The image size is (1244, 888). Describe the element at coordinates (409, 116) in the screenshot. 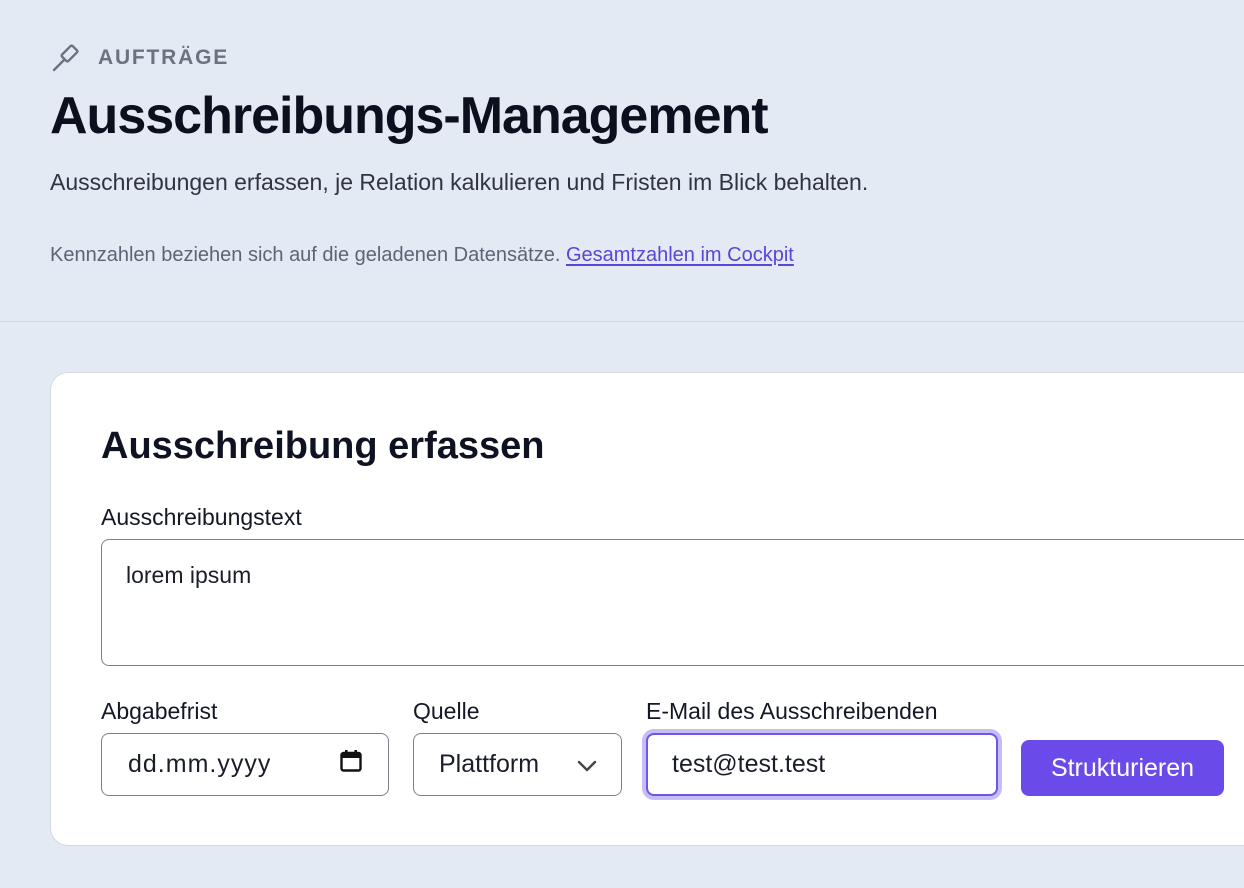

I see `page-title: Ausschreibungs-Management` at that location.